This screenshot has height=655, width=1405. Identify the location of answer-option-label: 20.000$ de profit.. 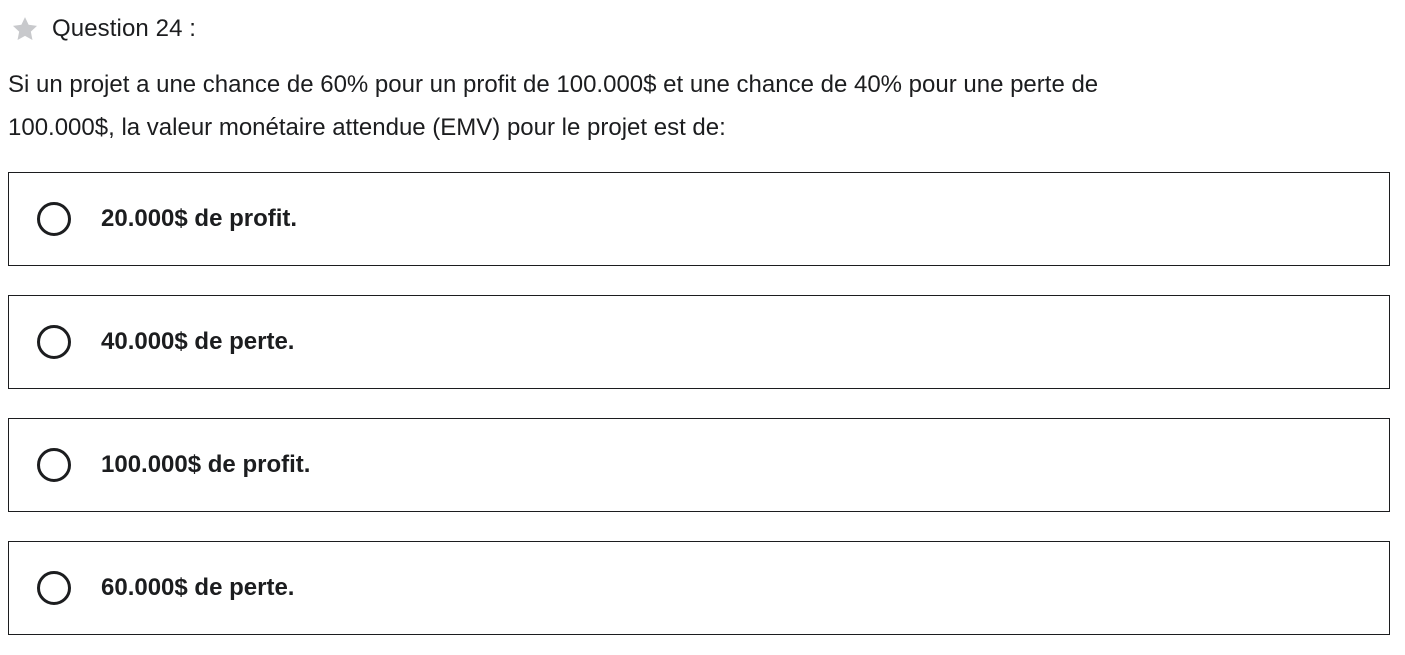
(199, 218).